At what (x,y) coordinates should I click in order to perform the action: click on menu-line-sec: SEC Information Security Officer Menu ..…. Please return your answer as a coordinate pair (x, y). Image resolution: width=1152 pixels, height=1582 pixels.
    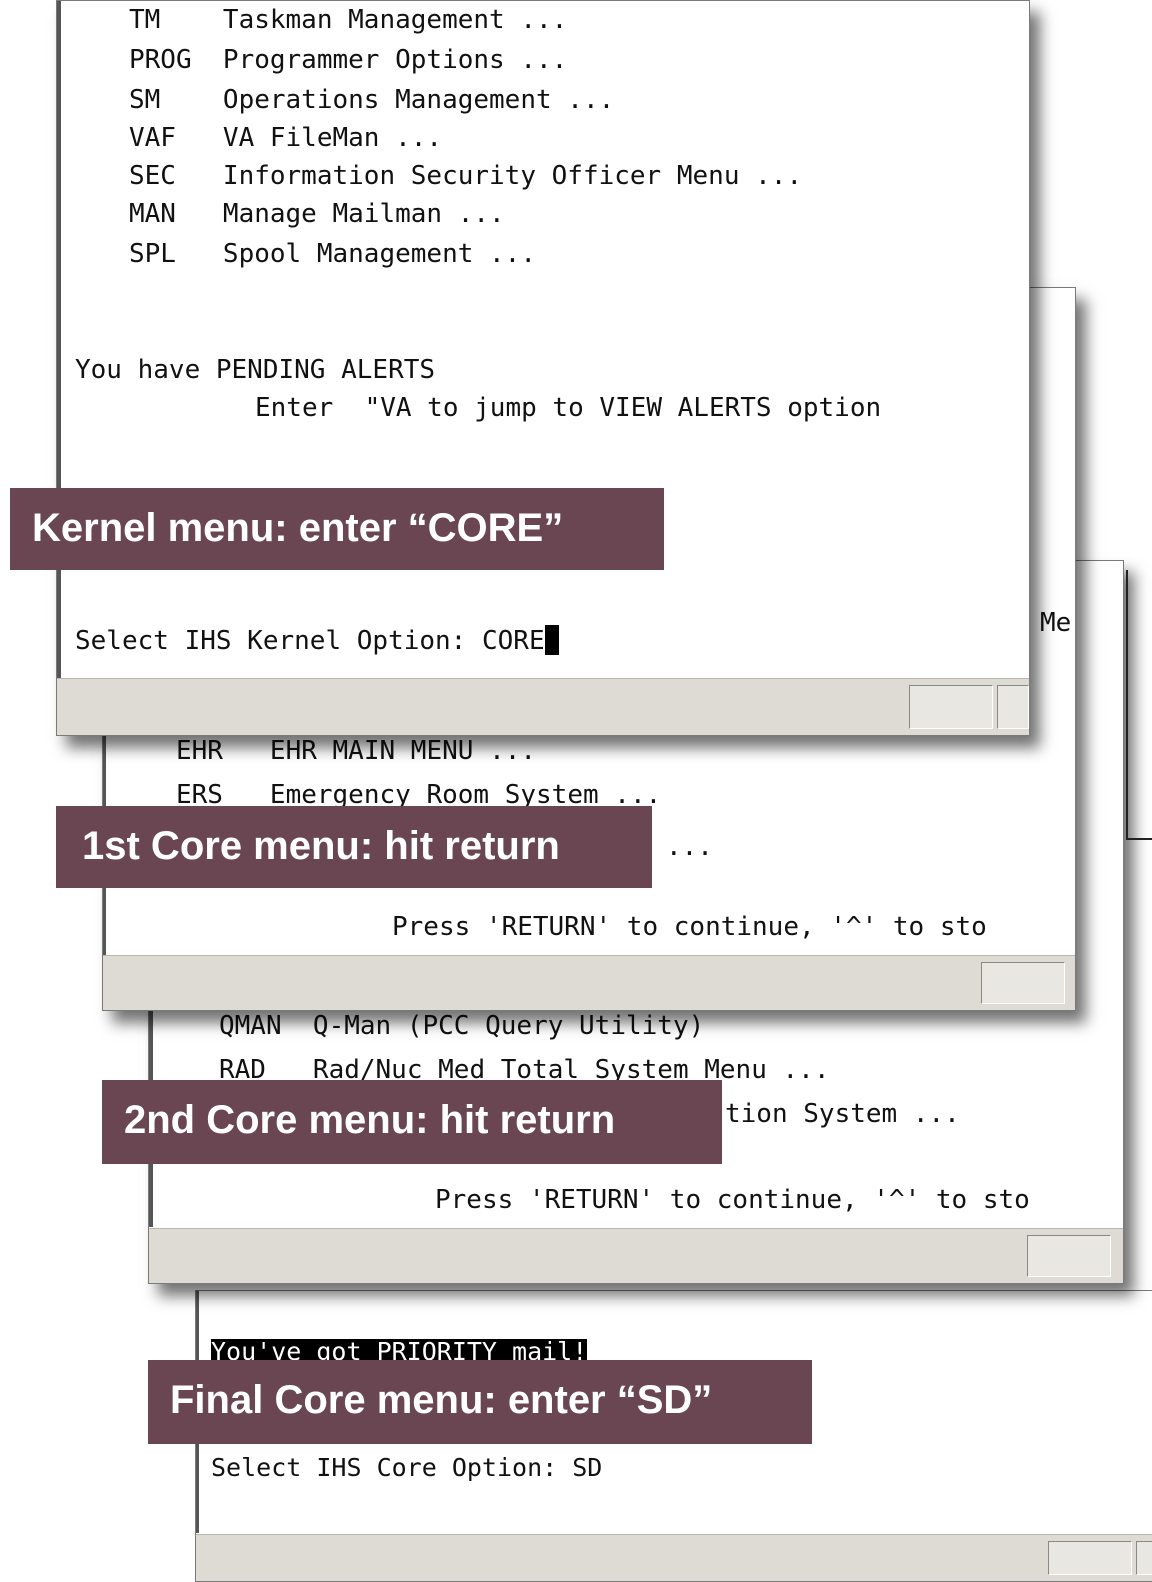
    Looking at the image, I should click on (466, 176).